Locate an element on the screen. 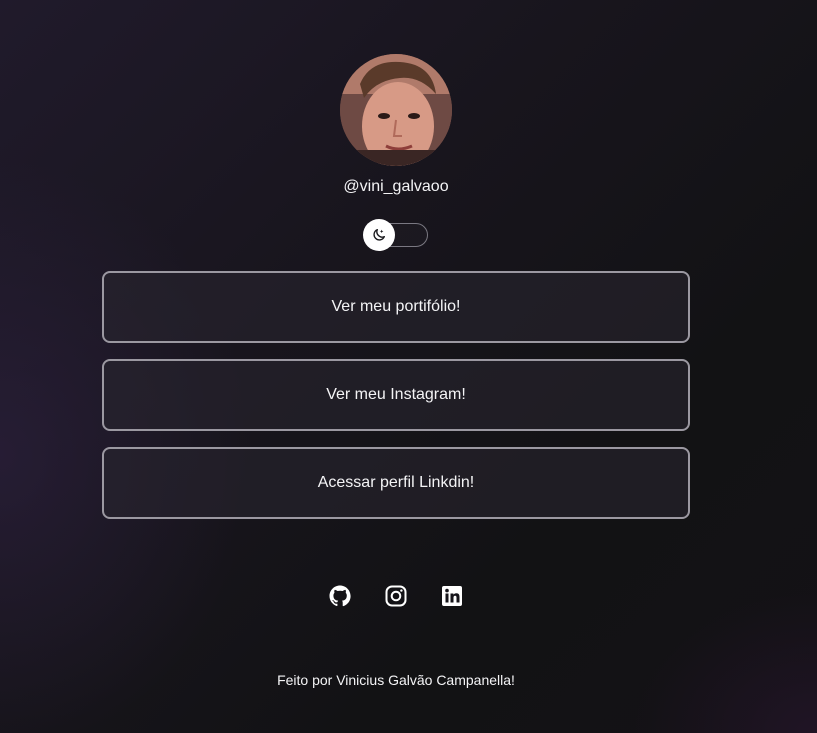  portfolio-link-label: Ver meu portifólio! is located at coordinates (396, 306).